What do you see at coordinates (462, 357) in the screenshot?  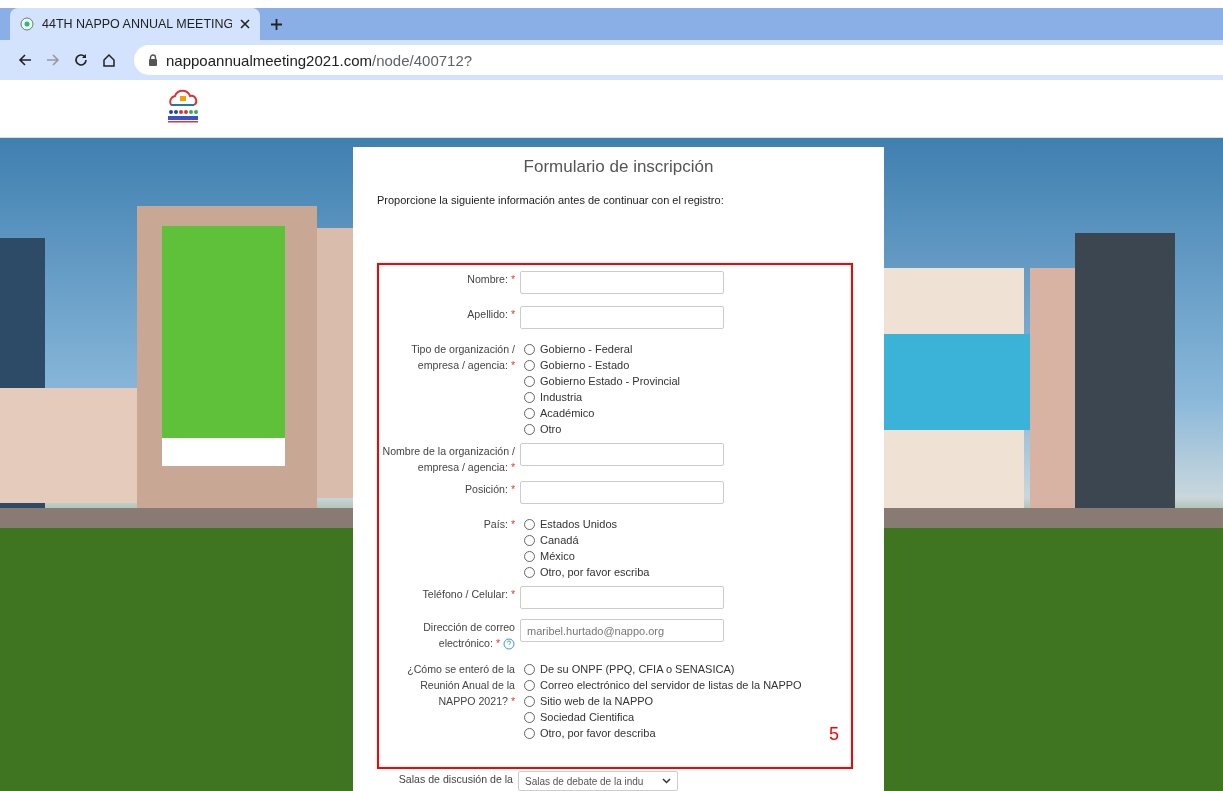 I see `field-label: Tipo de organización / empresa / agencia: *` at bounding box center [462, 357].